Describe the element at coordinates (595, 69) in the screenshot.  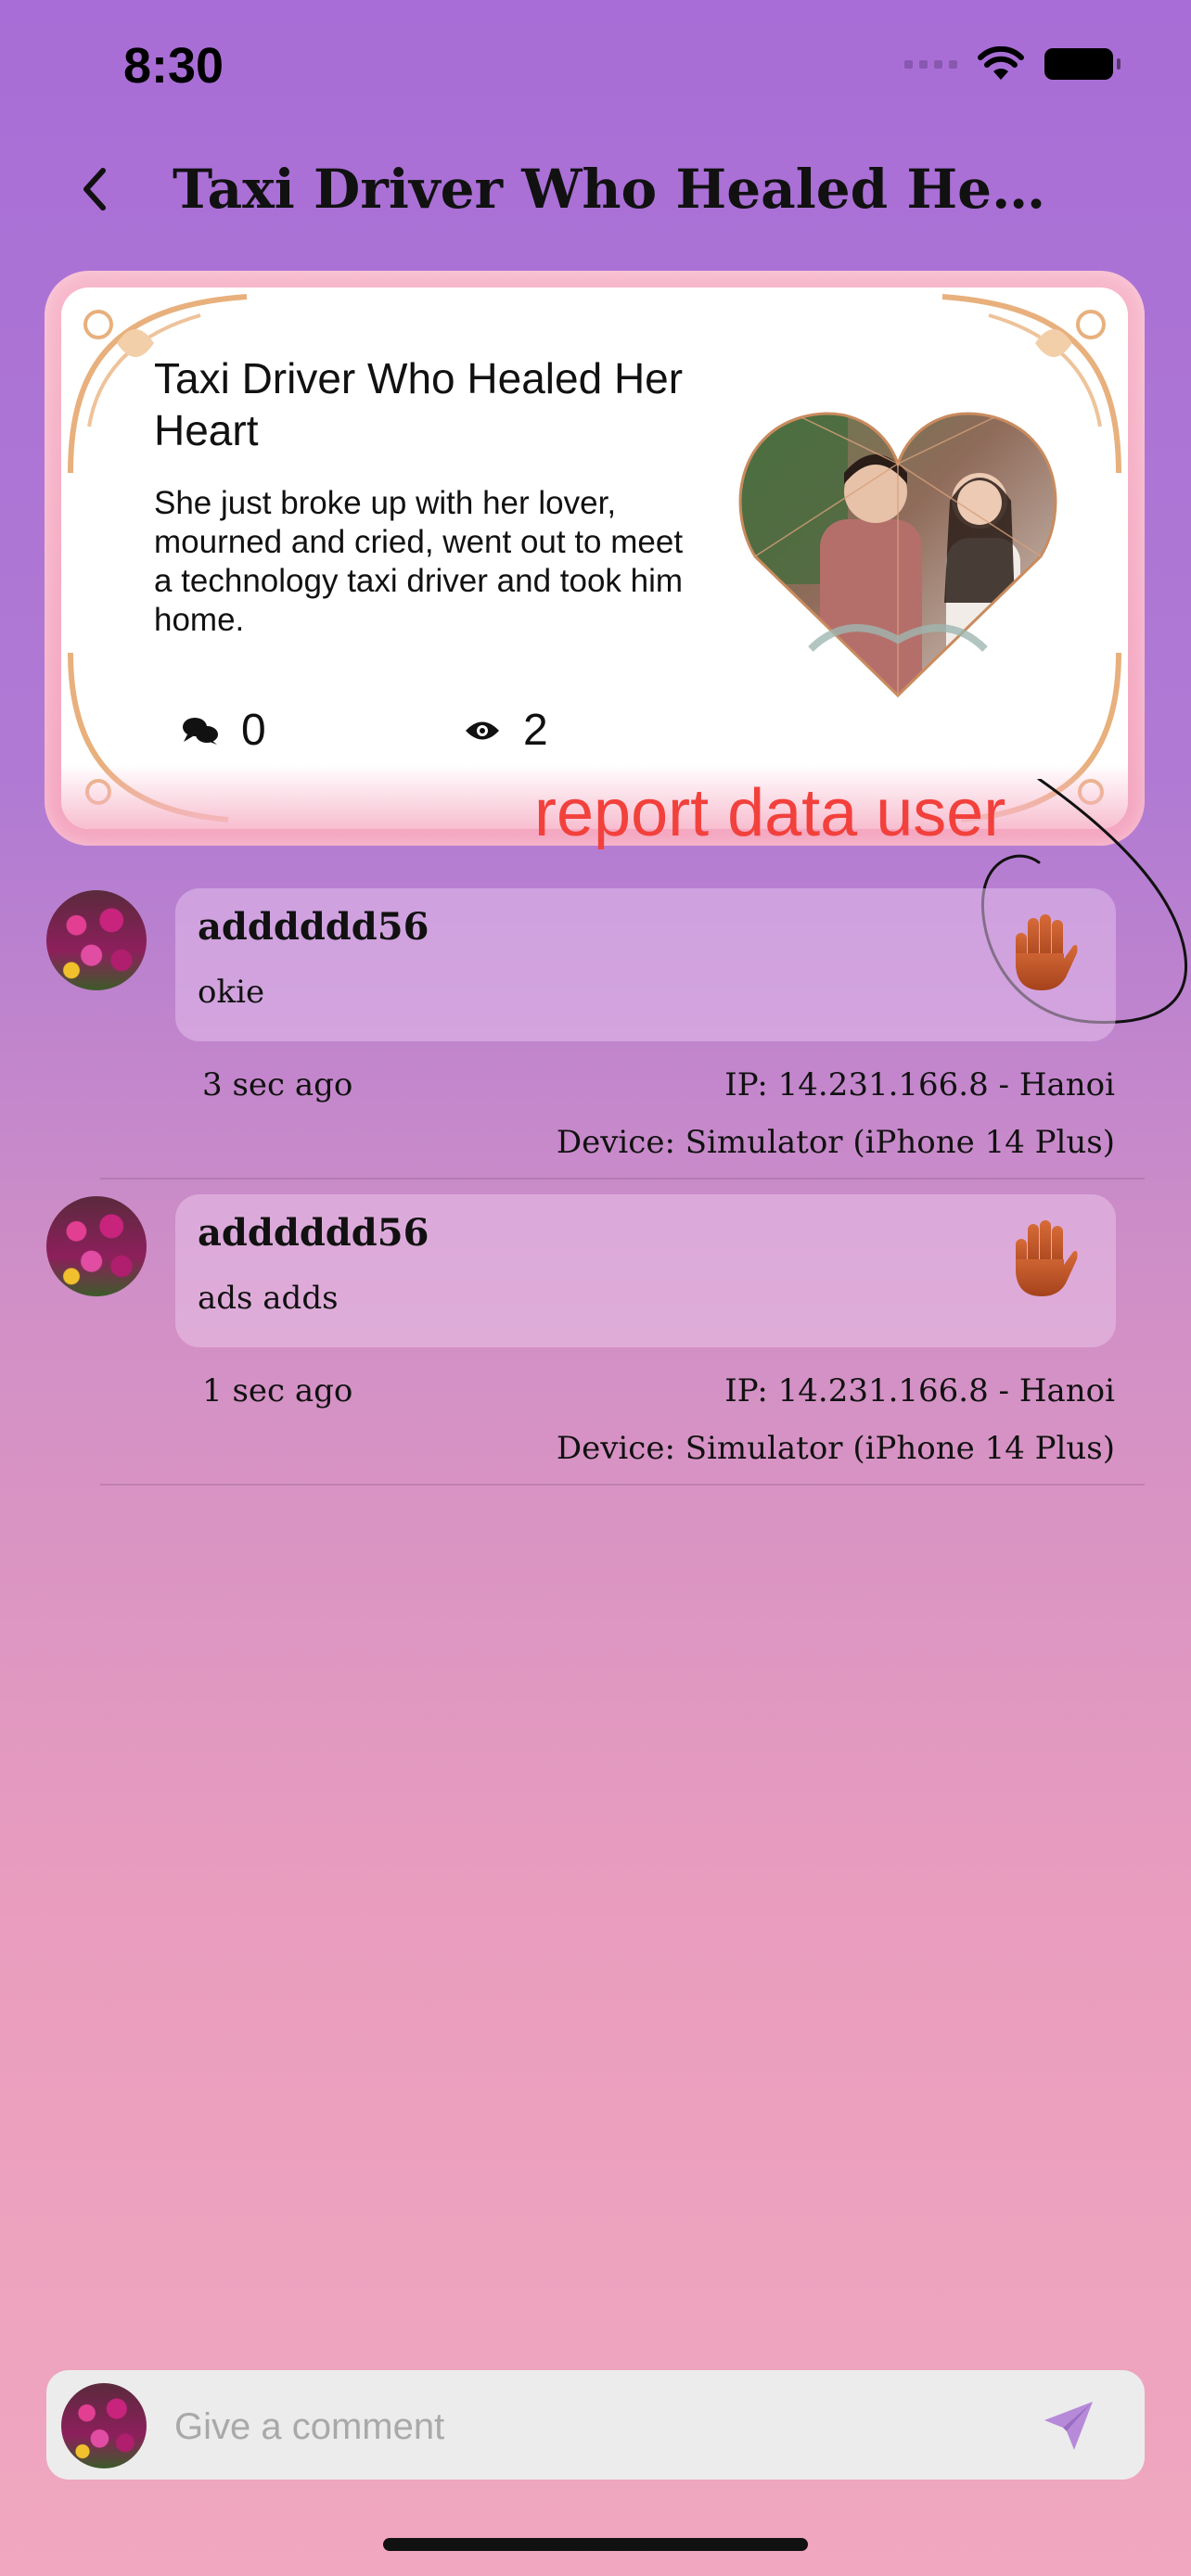
I see `status-bar: 8:30` at that location.